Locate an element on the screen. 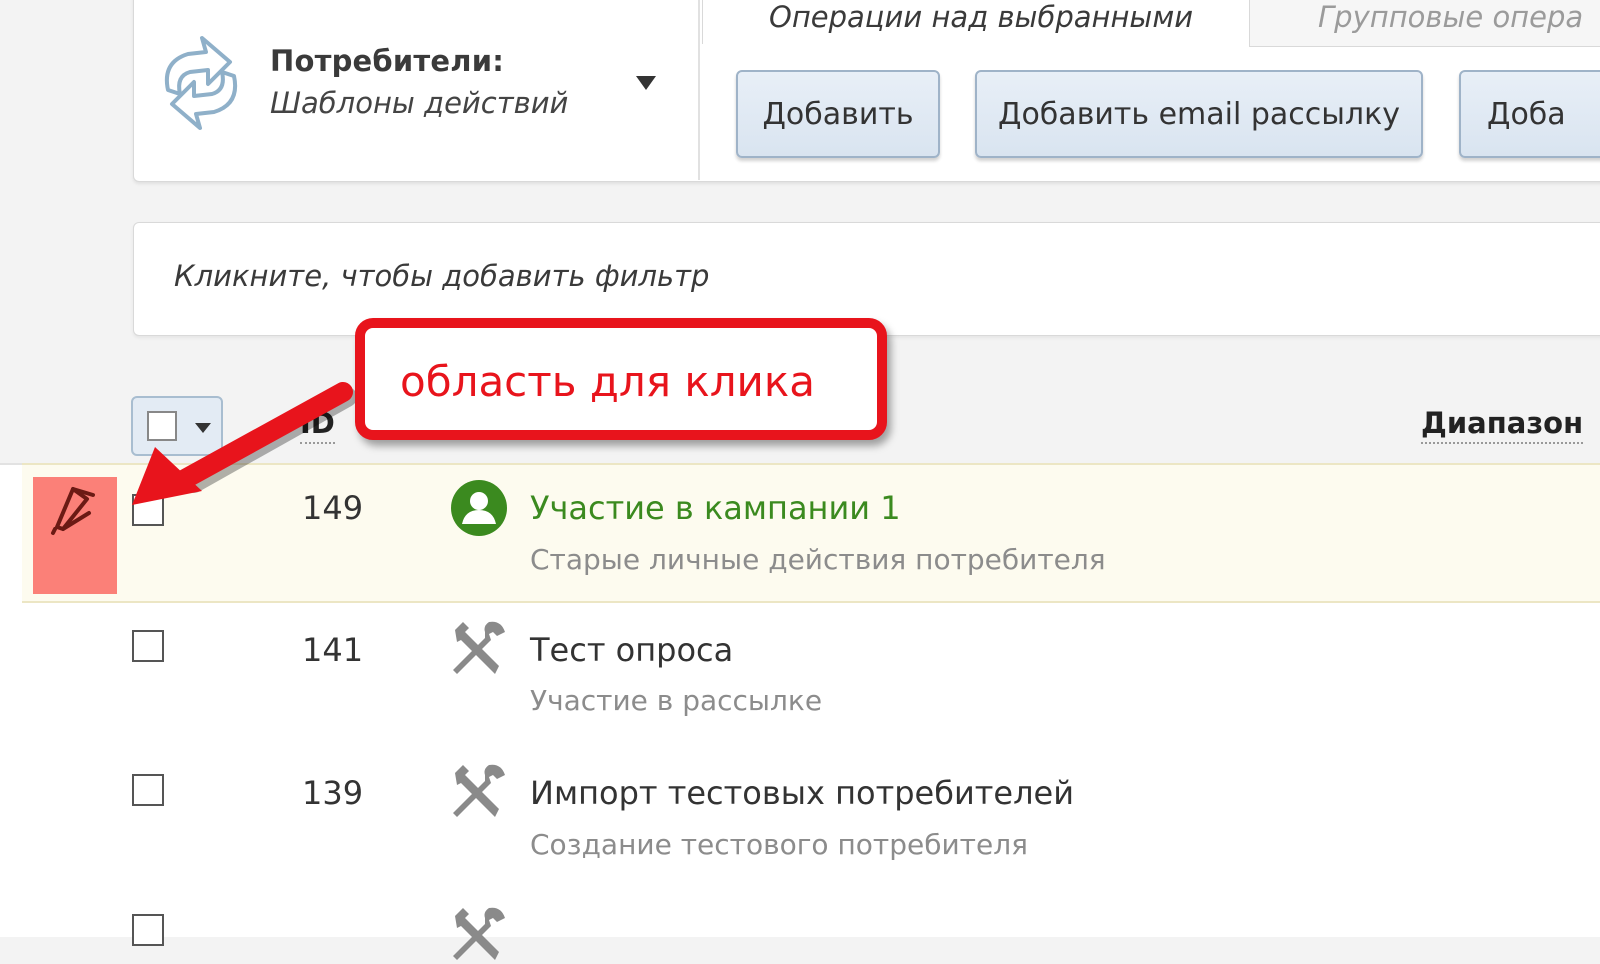  column-header-range: Диапазон is located at coordinates (1502, 424).